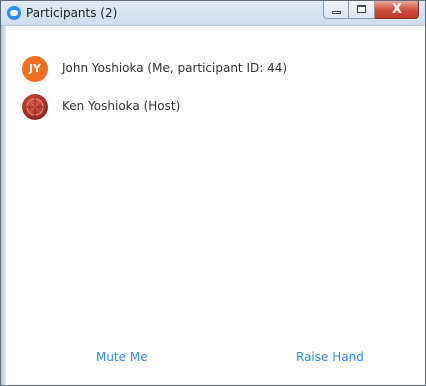 The image size is (426, 386). What do you see at coordinates (35, 69) in the screenshot?
I see `avatar: JY` at bounding box center [35, 69].